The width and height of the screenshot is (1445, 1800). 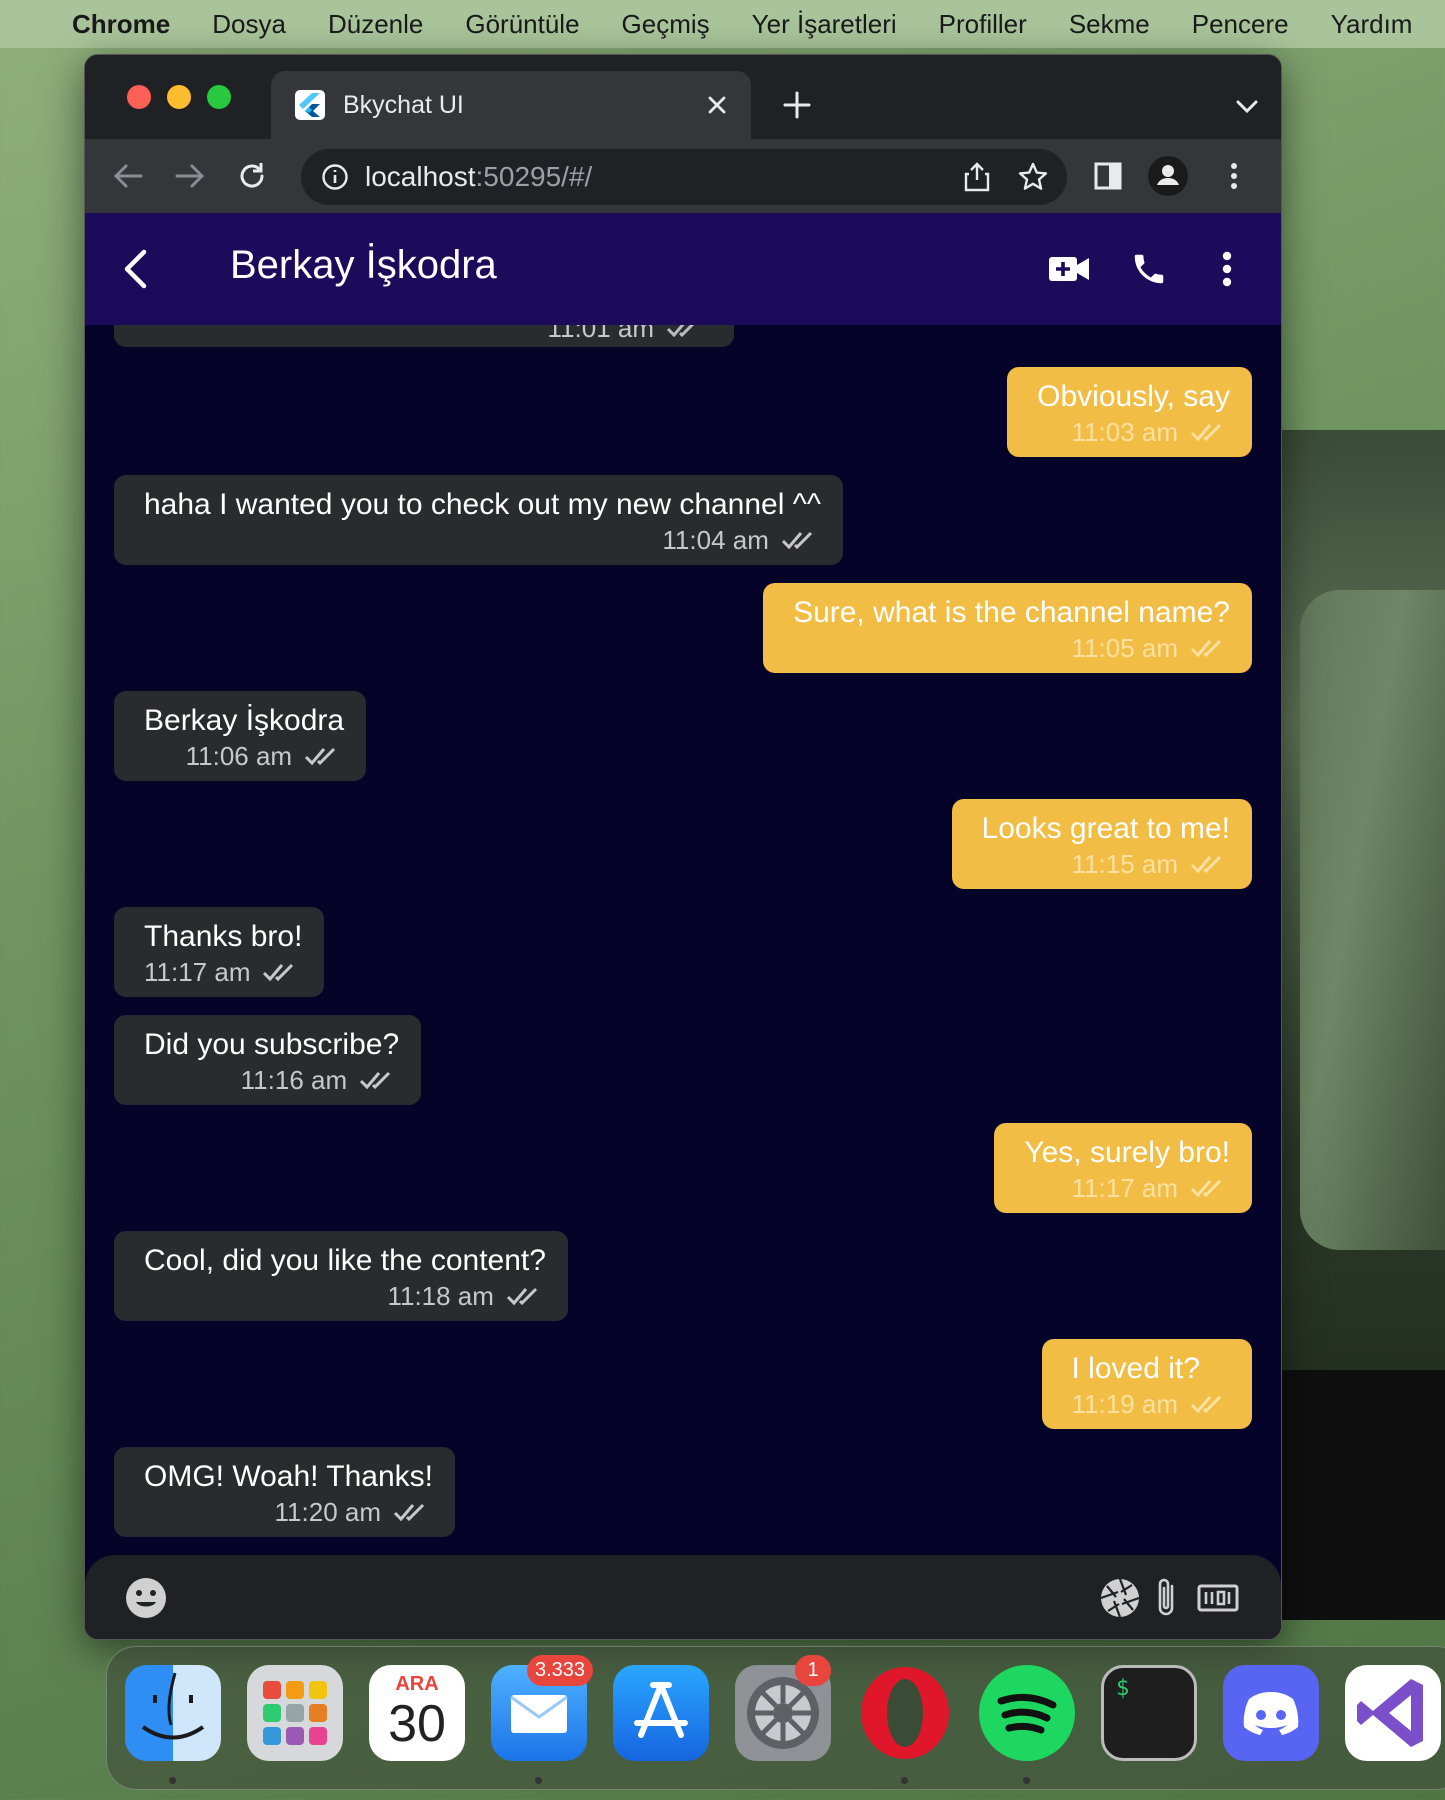 I want to click on message-time: 11:06 am, so click(x=239, y=756).